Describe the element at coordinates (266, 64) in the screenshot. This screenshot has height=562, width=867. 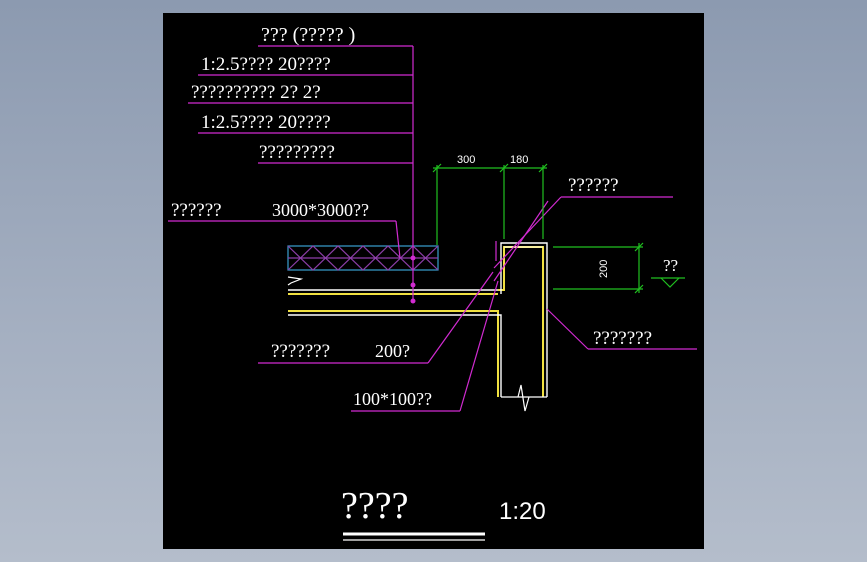
I see `cement-mortar-label-1: 1:2.5???? 20????` at that location.